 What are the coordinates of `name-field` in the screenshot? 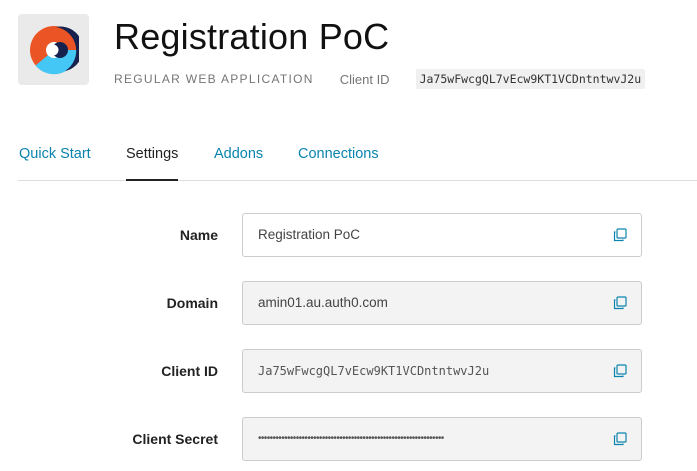 It's located at (442, 235).